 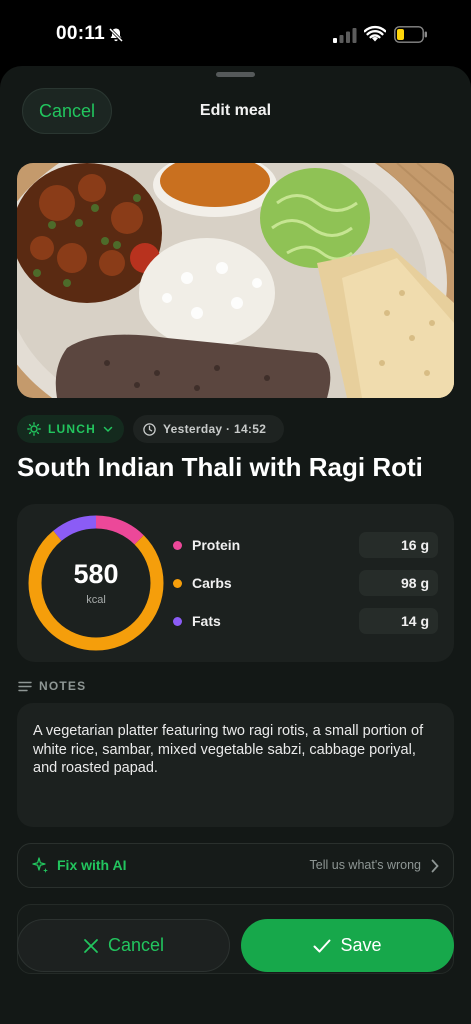 I want to click on battery-low-icon, so click(x=410, y=34).